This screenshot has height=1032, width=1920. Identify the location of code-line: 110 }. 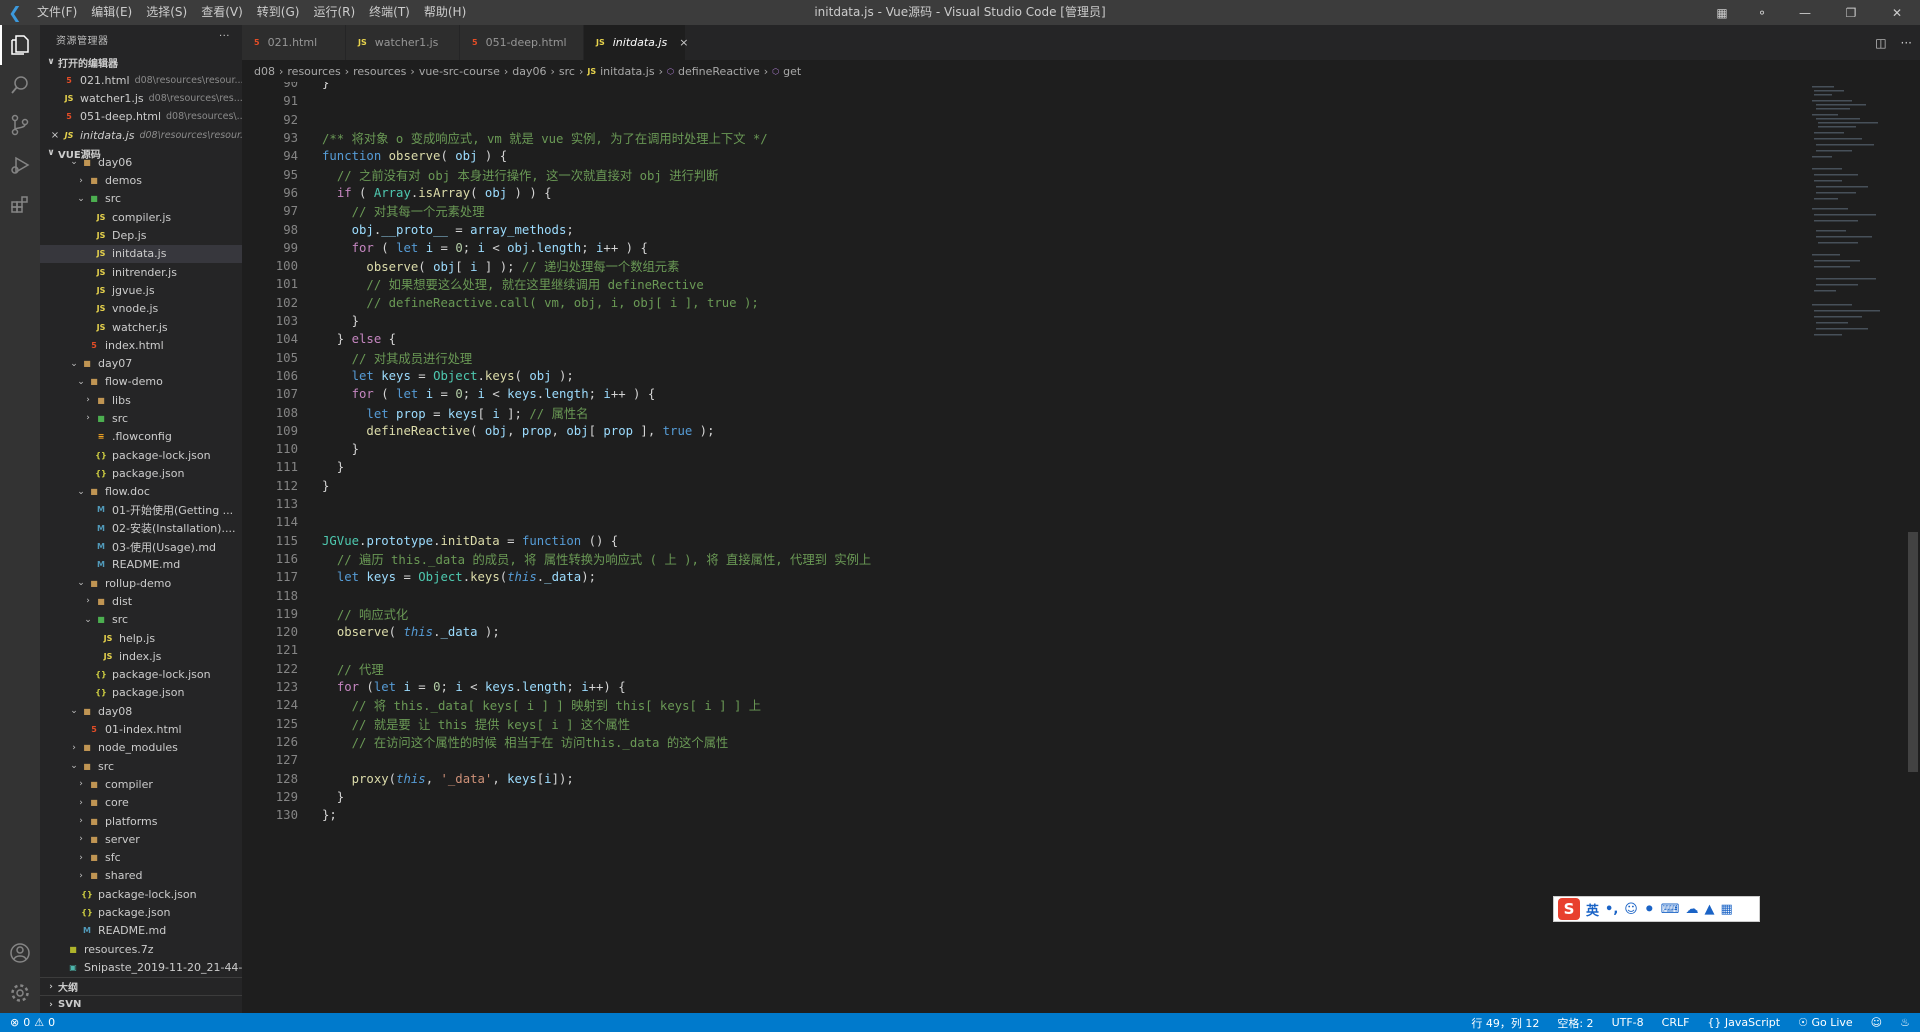
(1012, 449).